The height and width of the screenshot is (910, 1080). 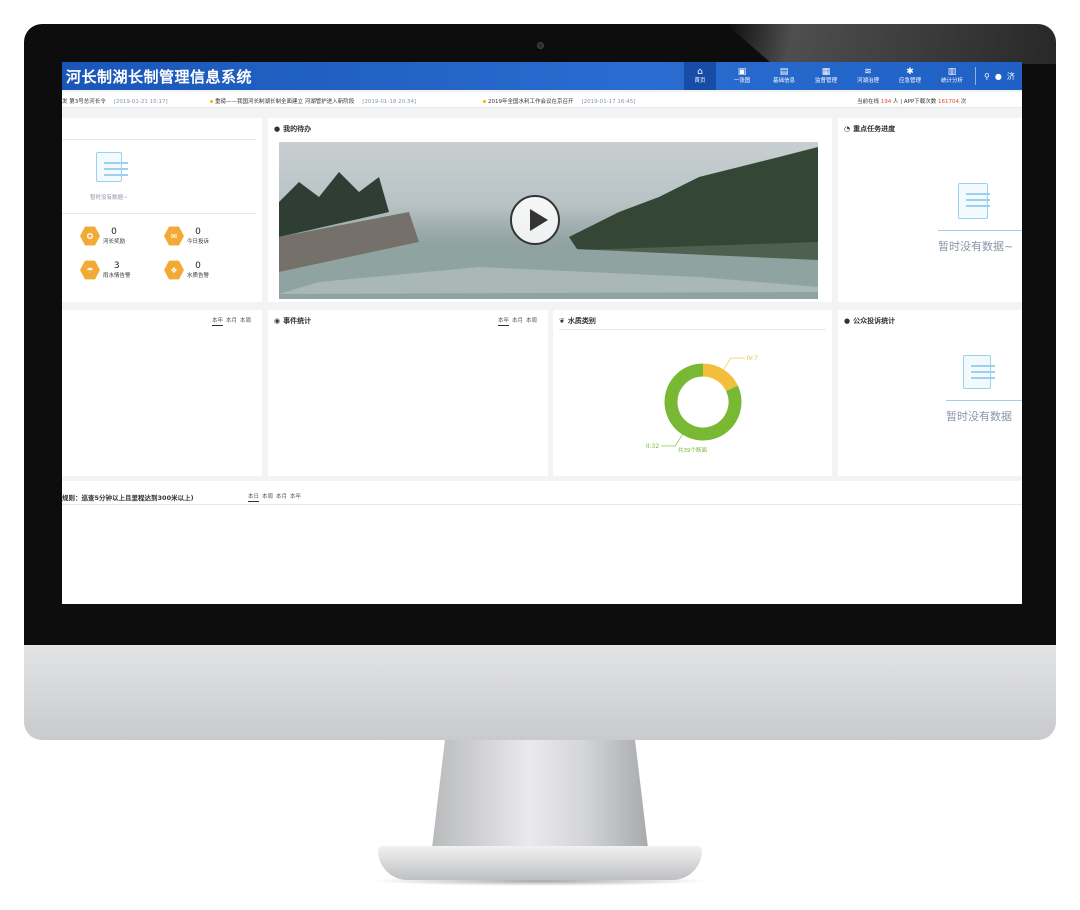 What do you see at coordinates (115, 101) in the screenshot?
I see `ticker-item: 发 第3号总河长令 [2019-01-21 15:17]` at bounding box center [115, 101].